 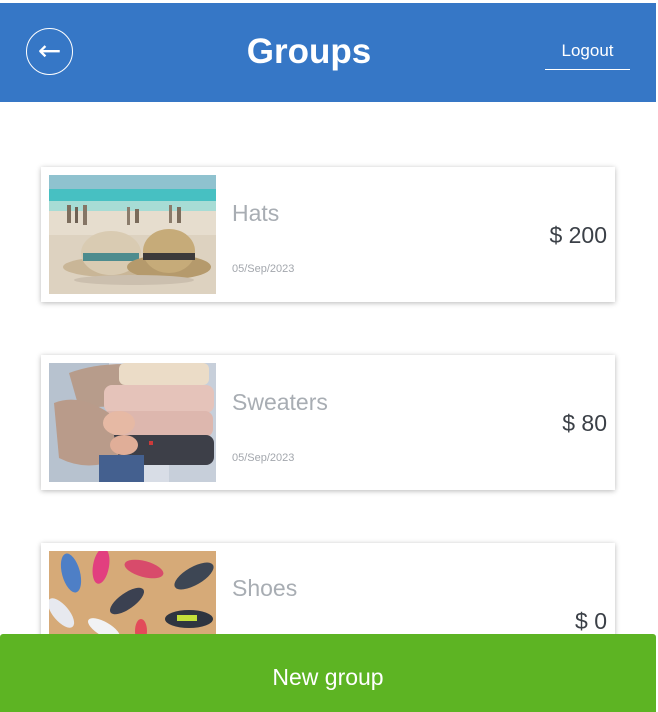 I want to click on header-bar: ← Groups Logout, so click(x=328, y=52).